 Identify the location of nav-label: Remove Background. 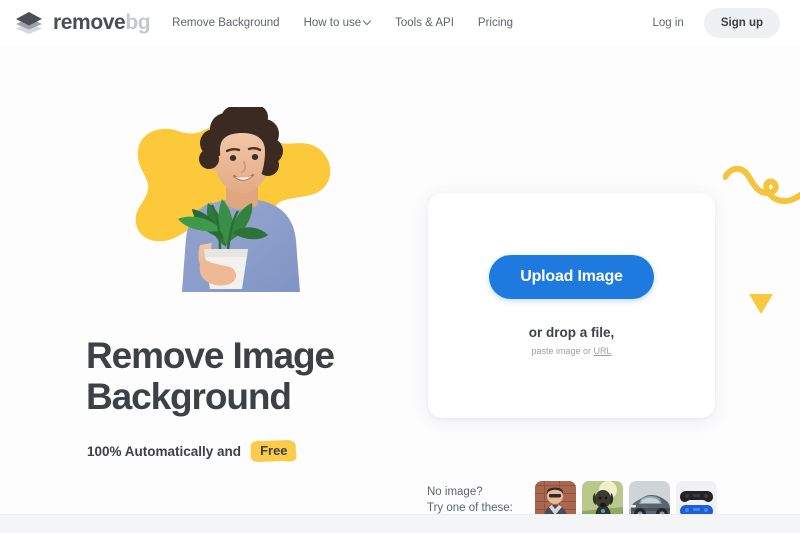
(226, 22).